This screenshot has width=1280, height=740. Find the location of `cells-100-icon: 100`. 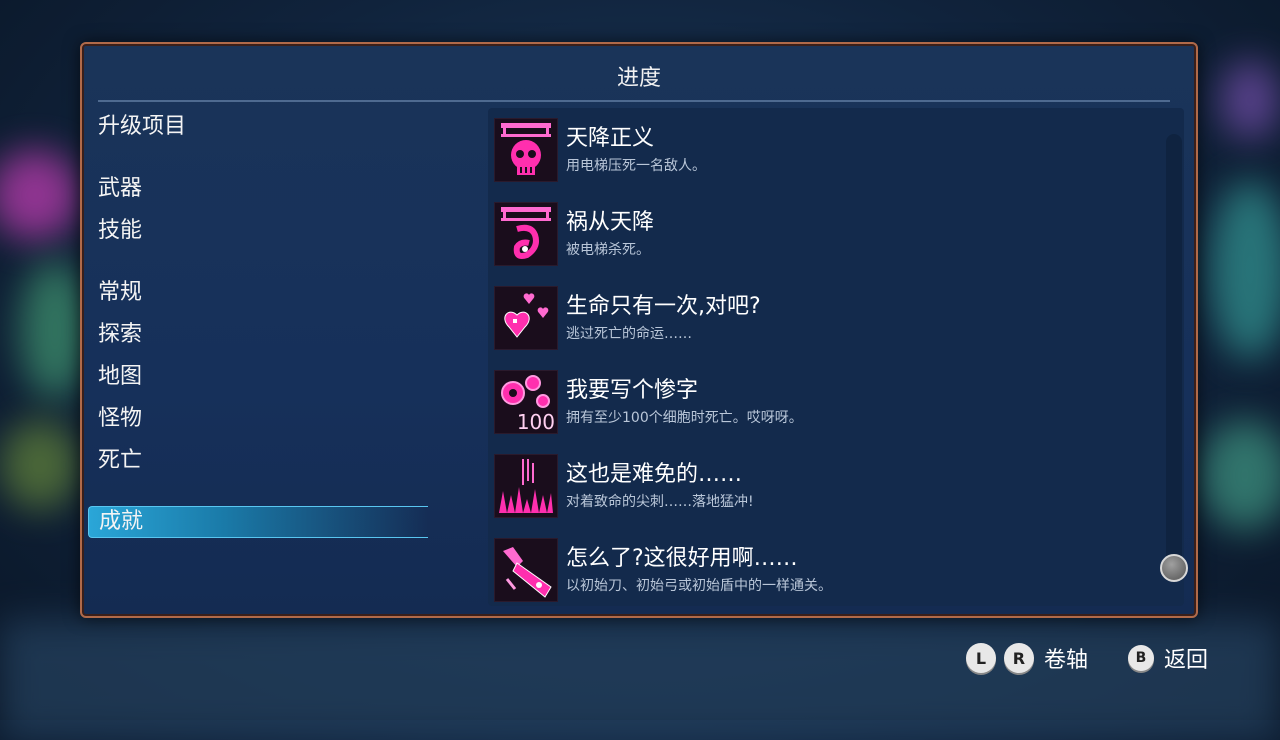

cells-100-icon: 100 is located at coordinates (526, 402).